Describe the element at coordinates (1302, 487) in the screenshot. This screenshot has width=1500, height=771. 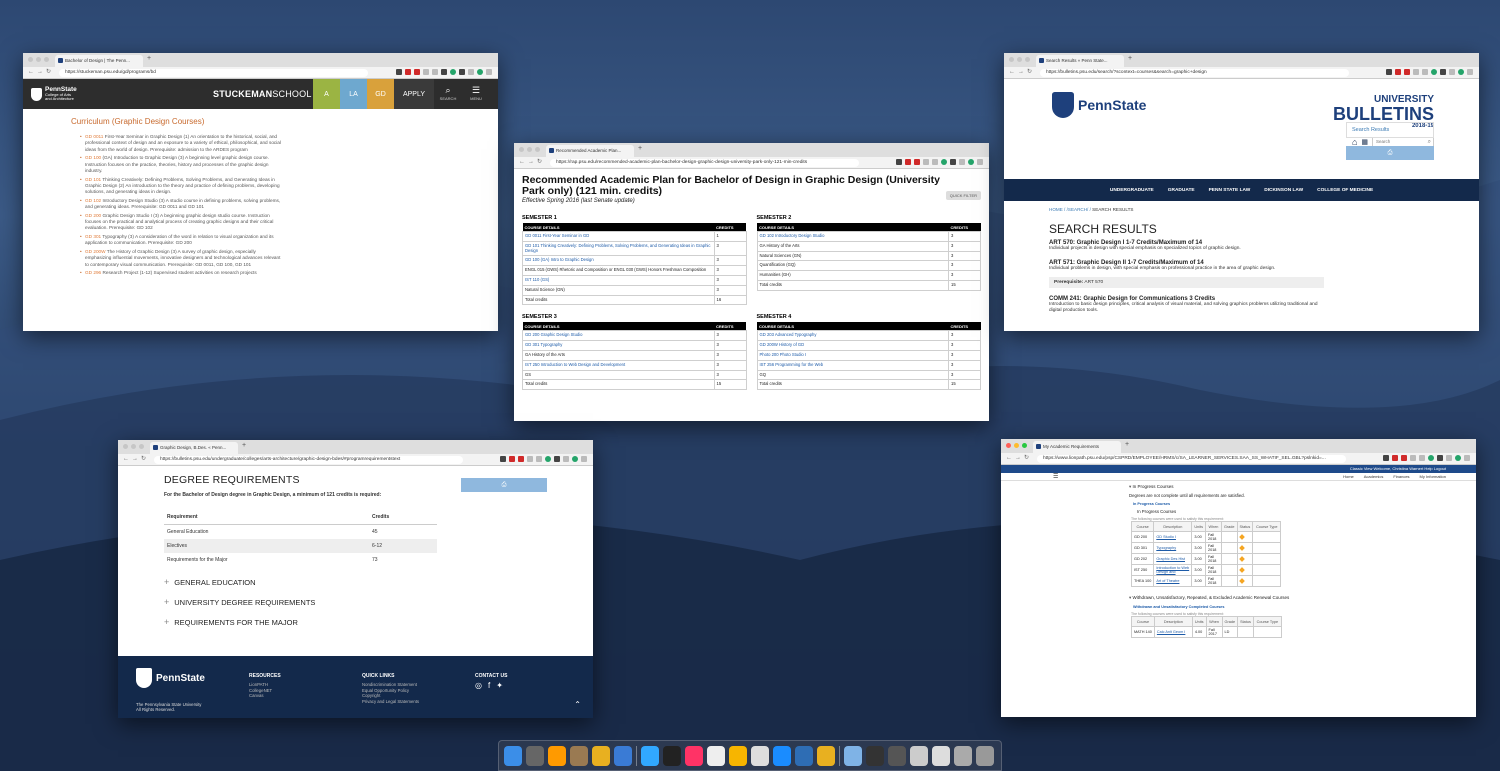
I see `section-toggle: In Progress Courses` at that location.